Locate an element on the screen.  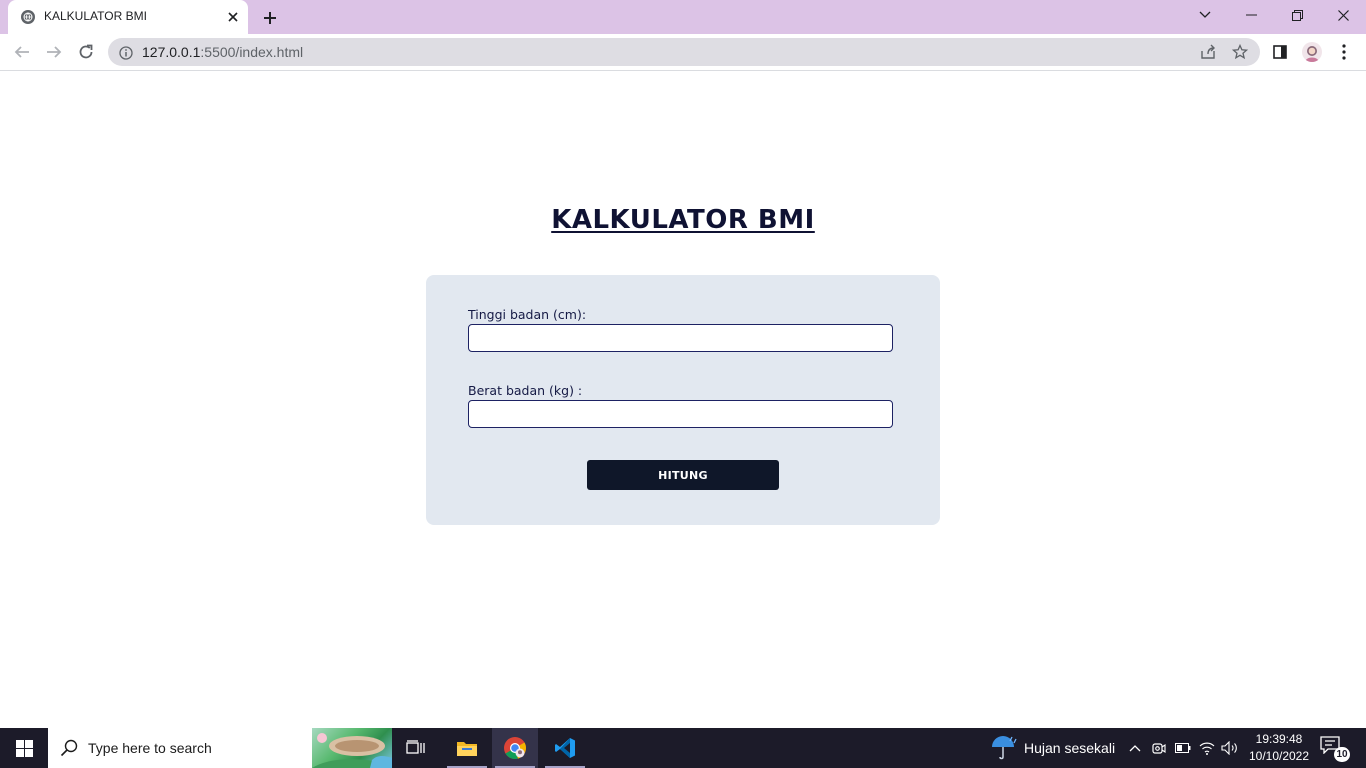
address-bar: 127.0.0.1:5500/index.html is located at coordinates (684, 52).